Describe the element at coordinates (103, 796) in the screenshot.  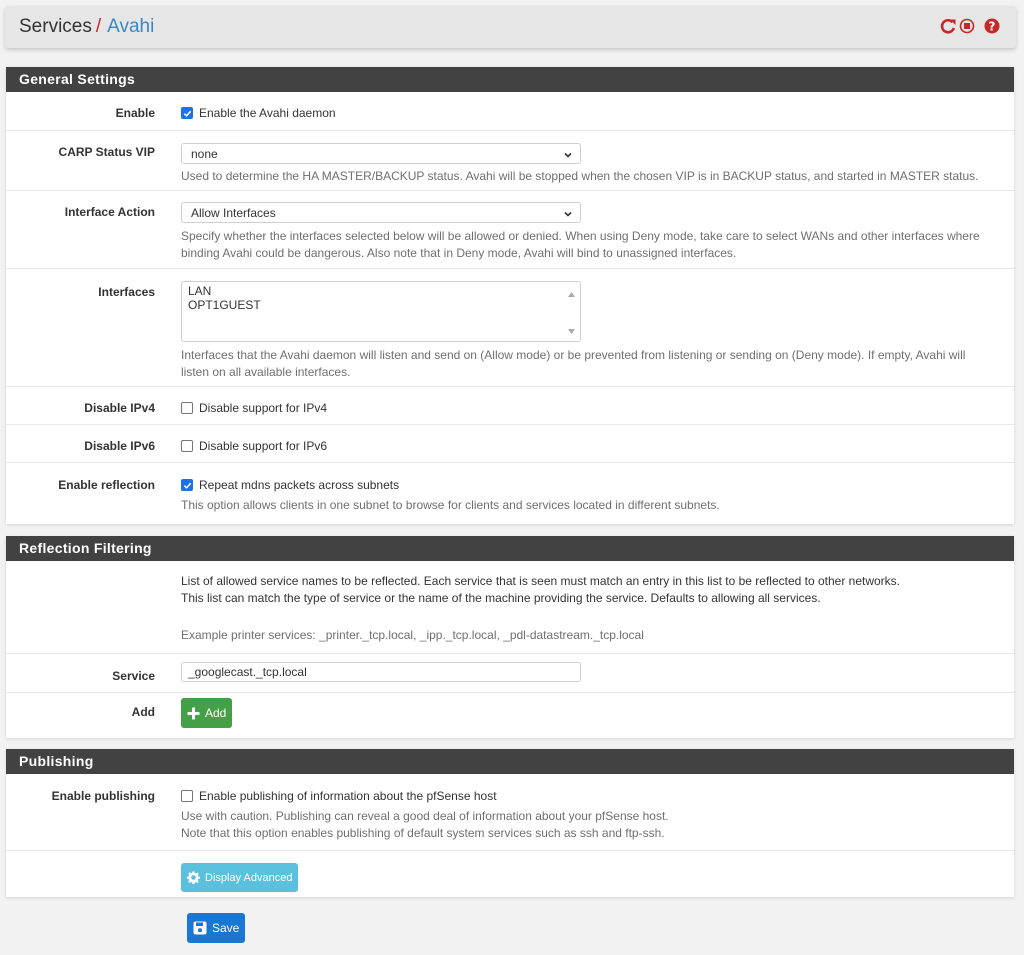
I see `label-enable-publishing: Enable publishing` at that location.